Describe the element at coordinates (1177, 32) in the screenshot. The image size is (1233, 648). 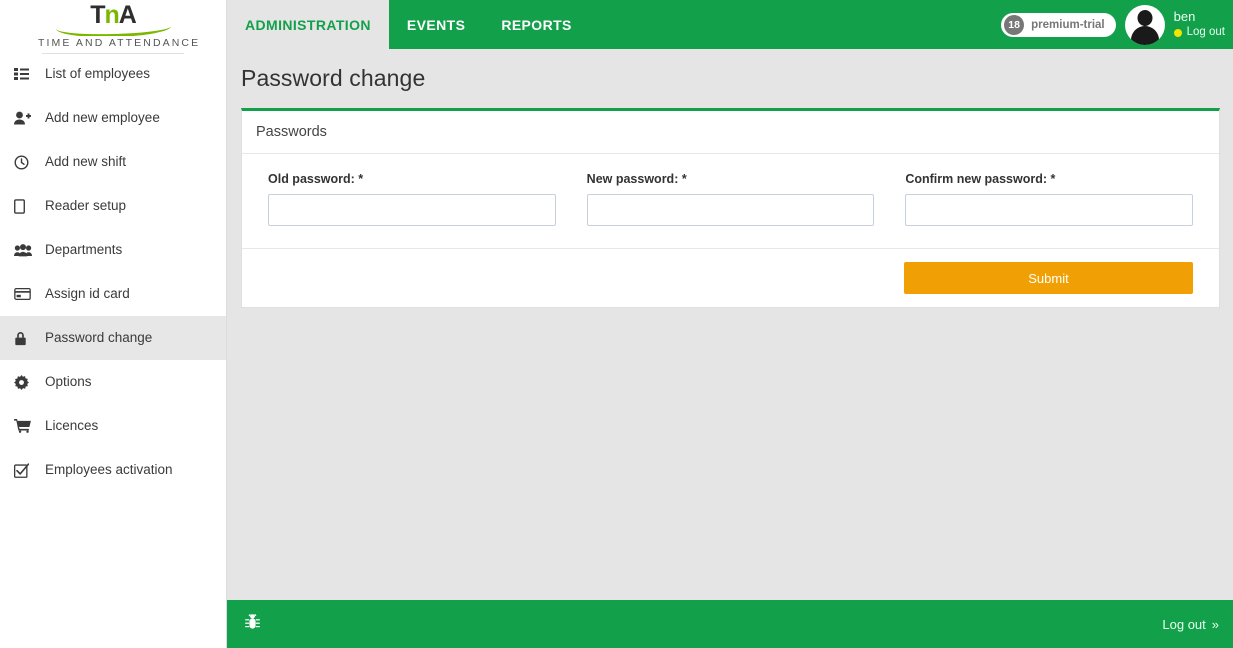
I see `status-dot-icon` at that location.